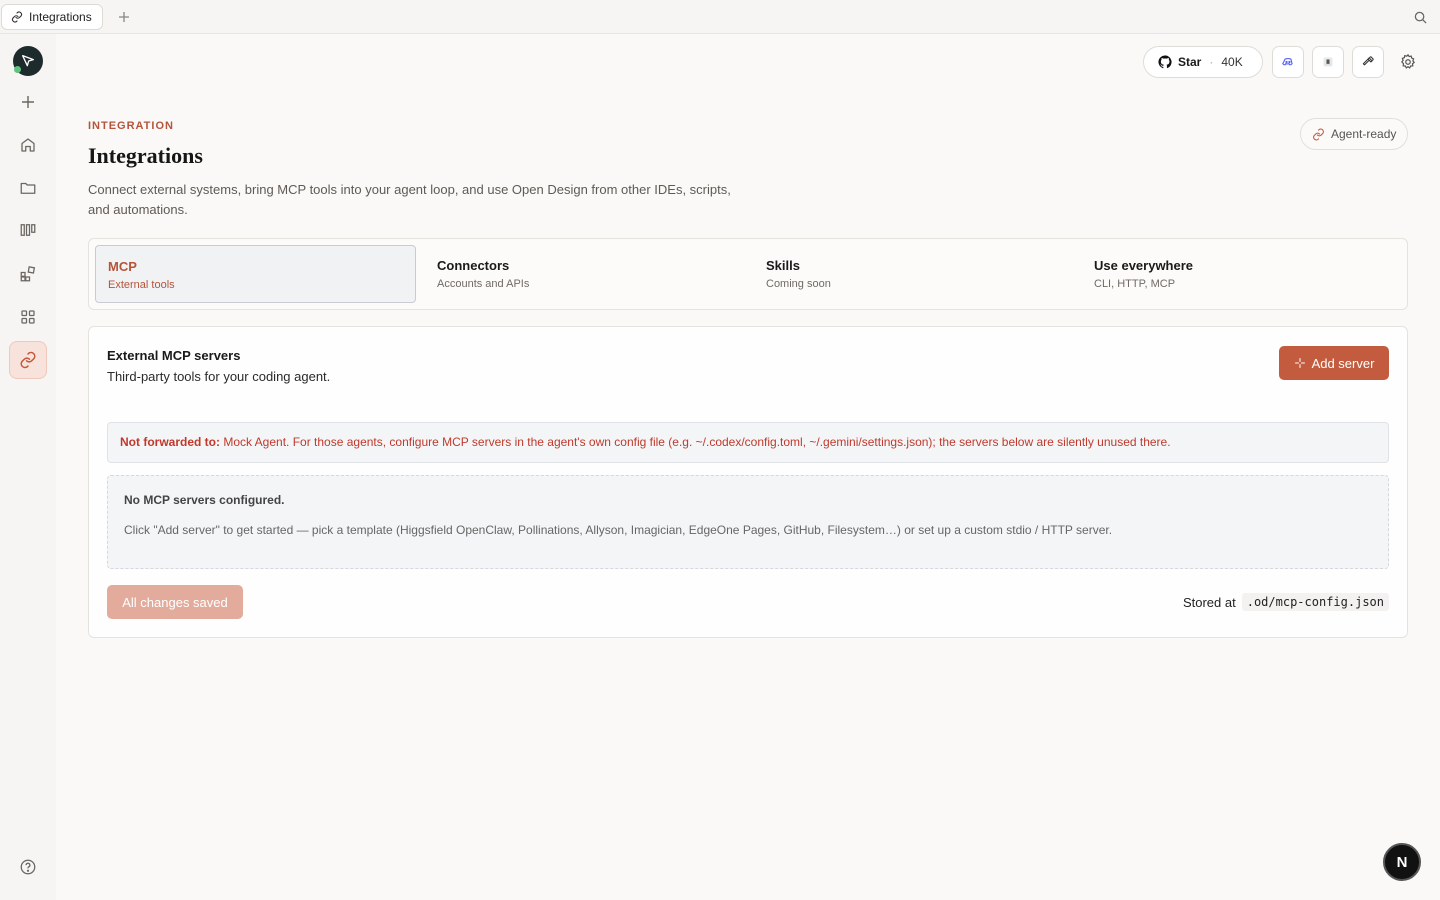 The width and height of the screenshot is (1440, 900). I want to click on tab-mcp: MCP External tools, so click(255, 274).